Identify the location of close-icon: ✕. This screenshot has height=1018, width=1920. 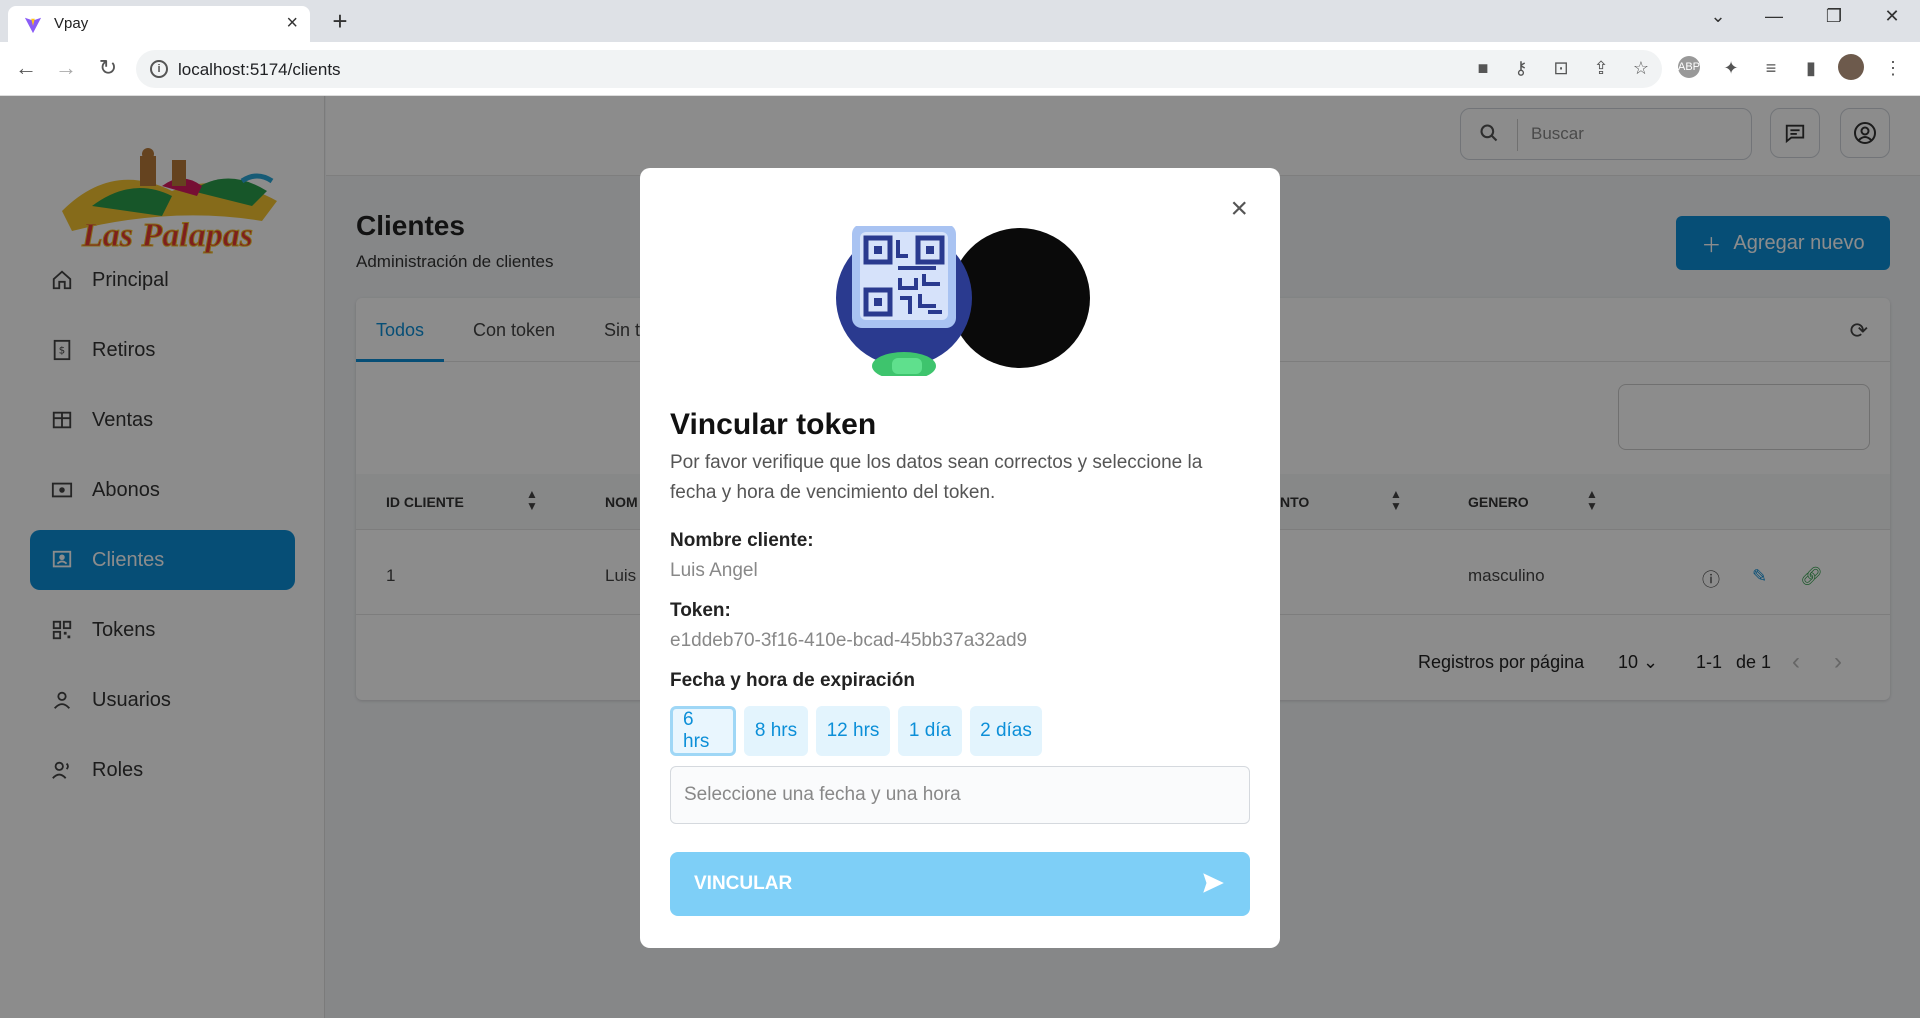
(1892, 16).